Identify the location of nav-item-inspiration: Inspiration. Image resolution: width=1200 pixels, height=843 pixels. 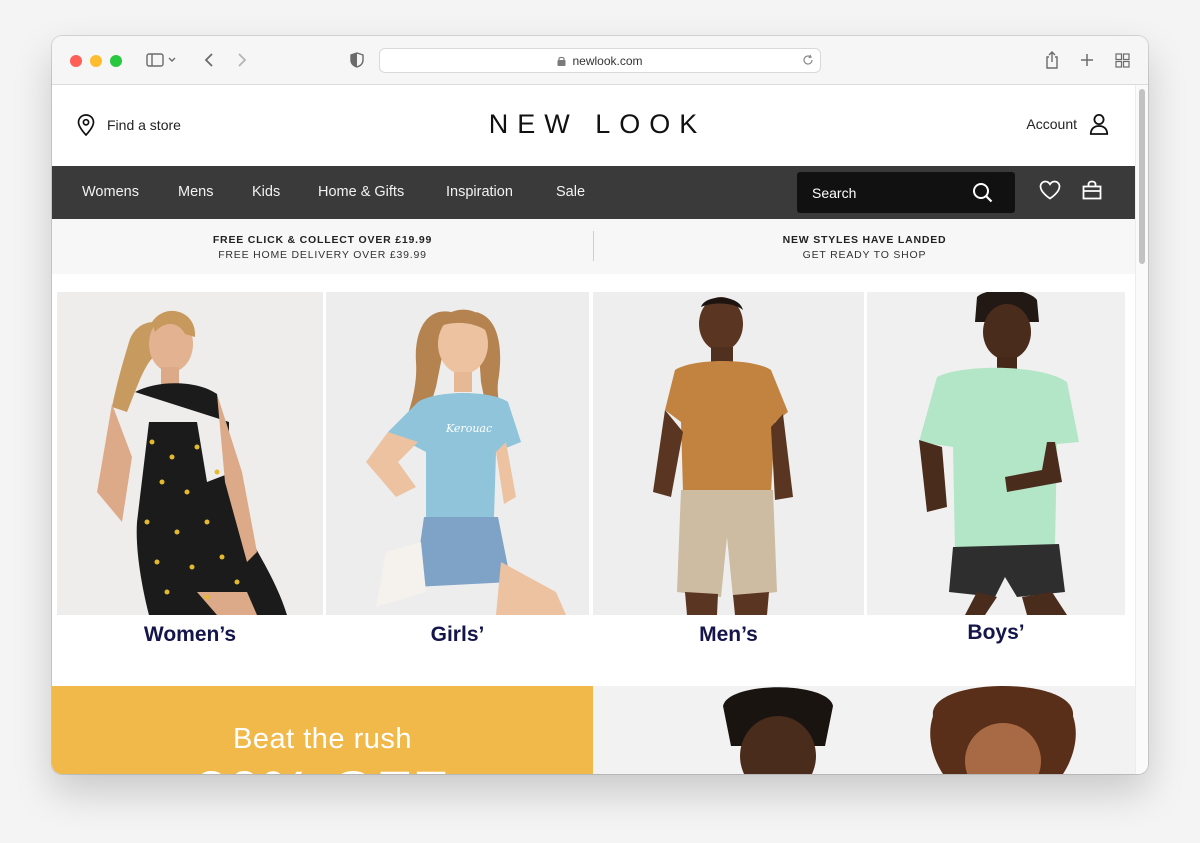
(479, 192).